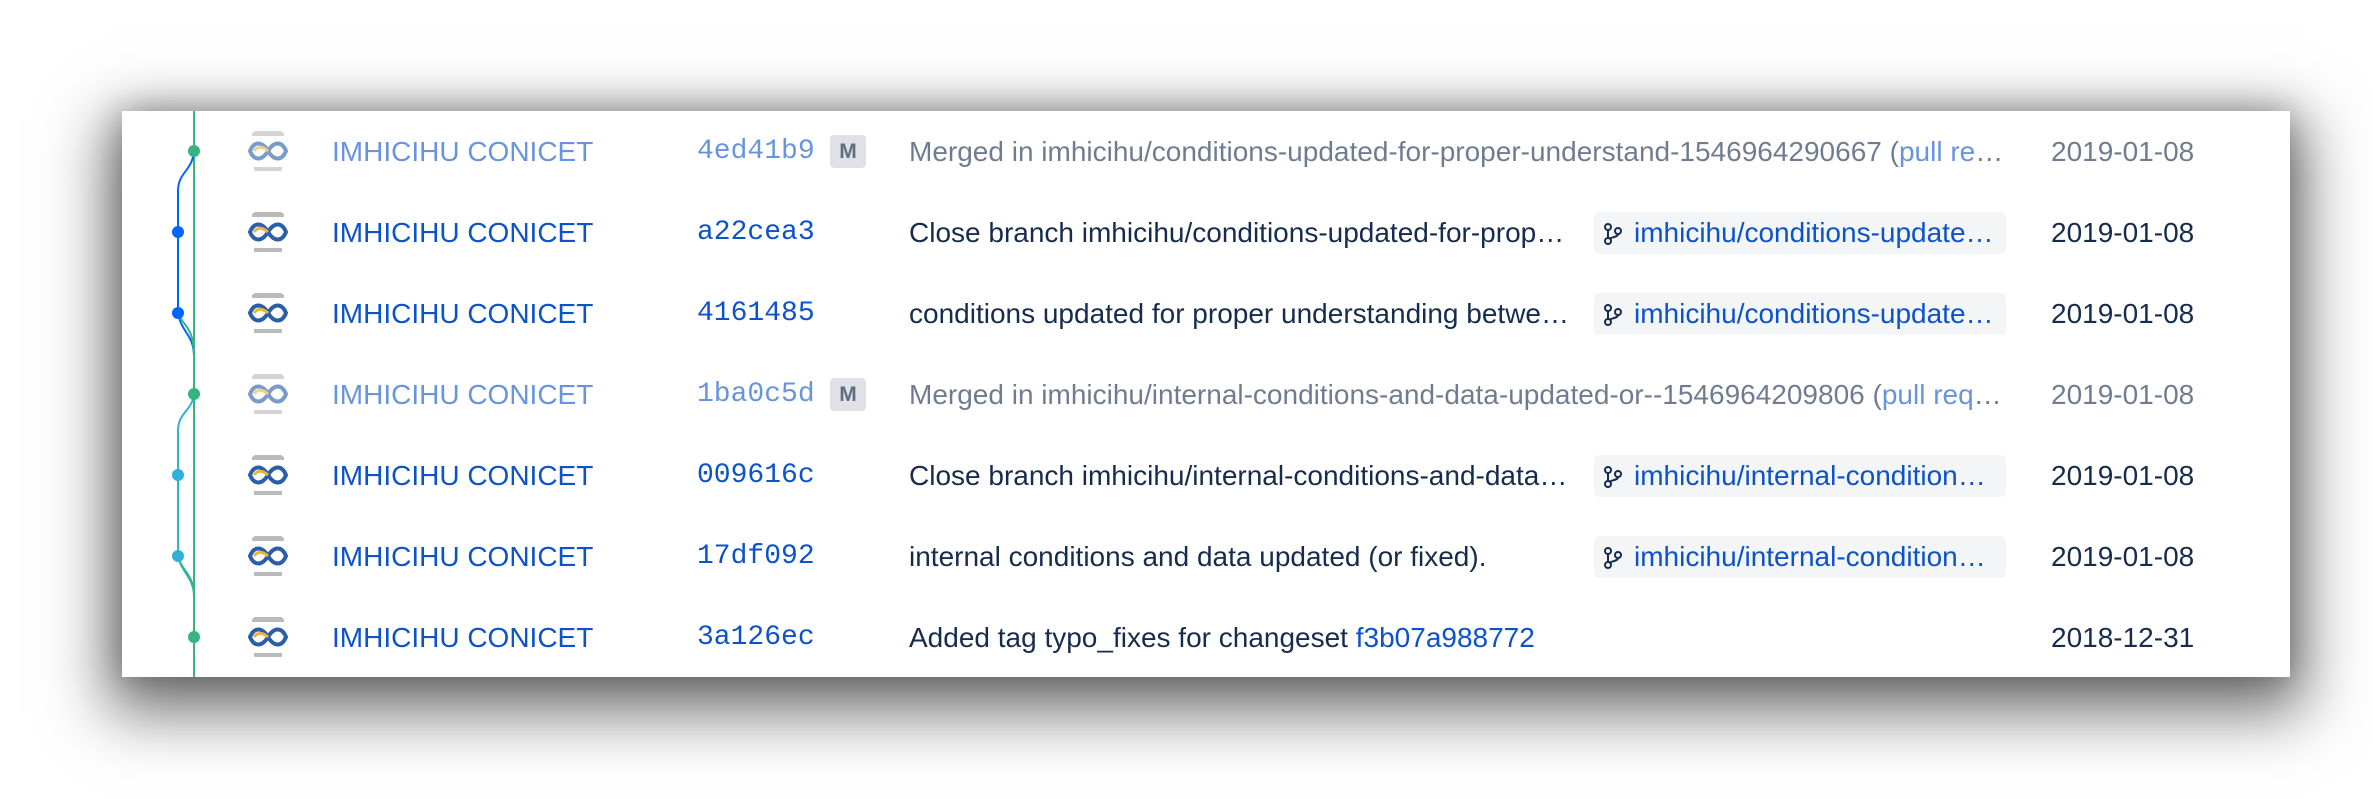 This screenshot has width=2373, height=799. I want to click on commit-message-text: Added tag typo_fixes for changeset, so click(1132, 637).